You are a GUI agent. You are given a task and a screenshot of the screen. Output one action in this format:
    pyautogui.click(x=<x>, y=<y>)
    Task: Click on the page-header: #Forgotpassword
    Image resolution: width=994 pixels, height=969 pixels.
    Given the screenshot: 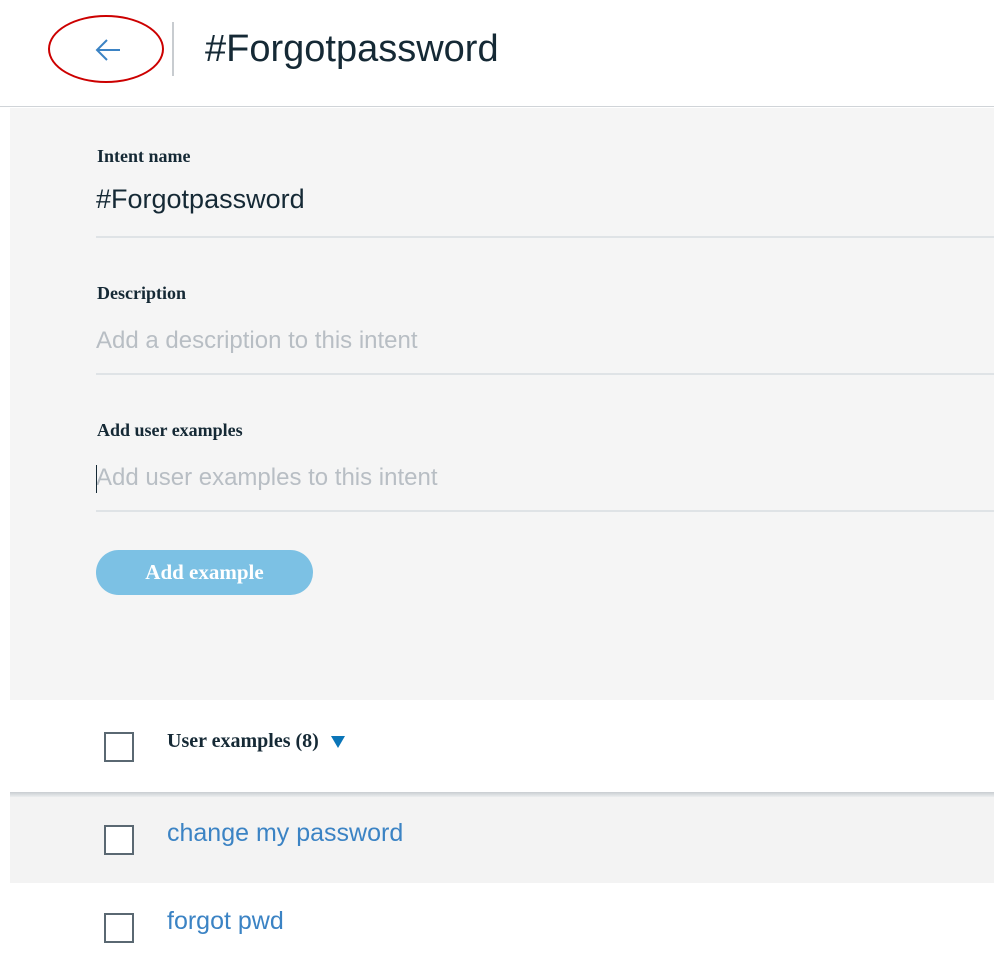 What is the action you would take?
    pyautogui.click(x=497, y=53)
    